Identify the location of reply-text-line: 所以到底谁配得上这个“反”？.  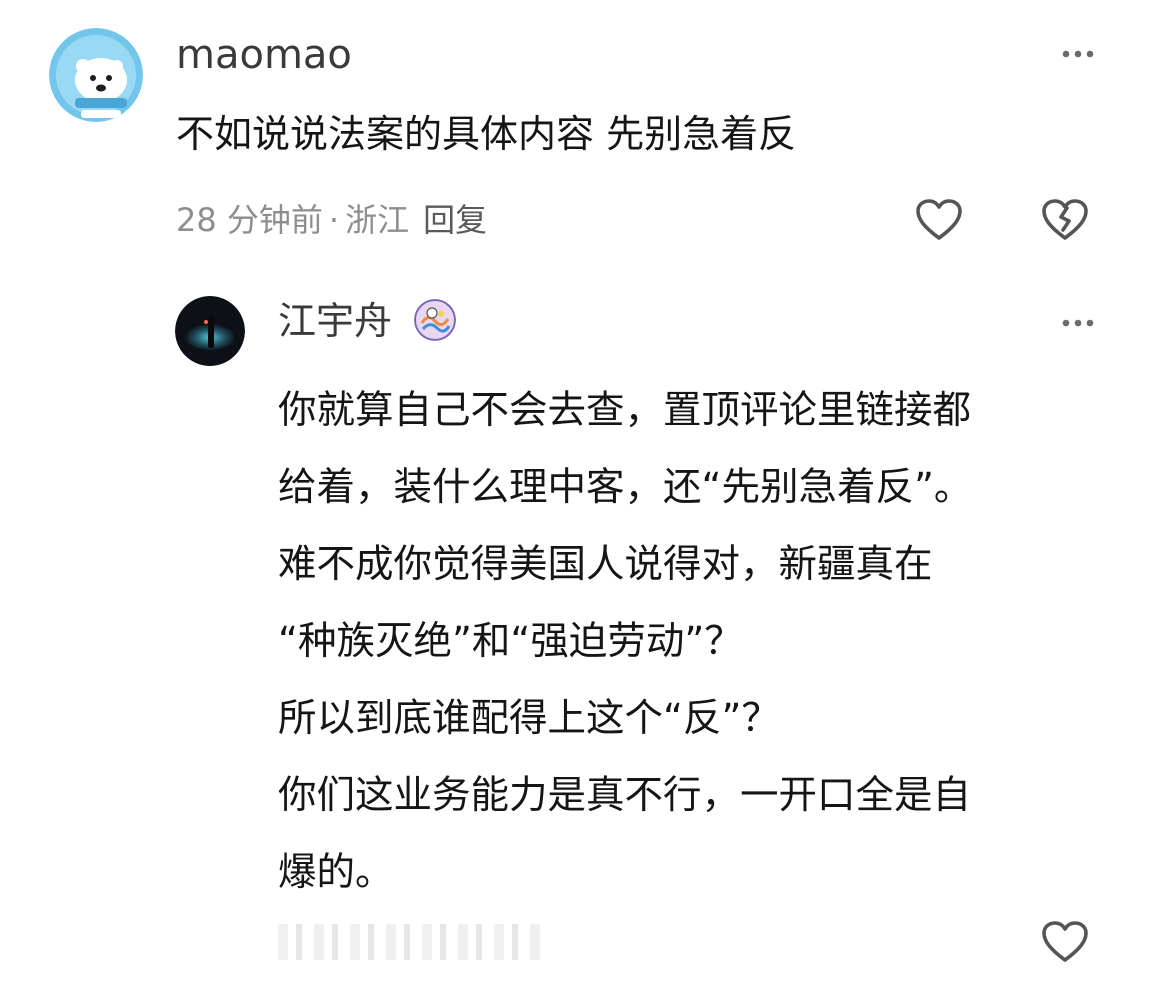
(529, 718).